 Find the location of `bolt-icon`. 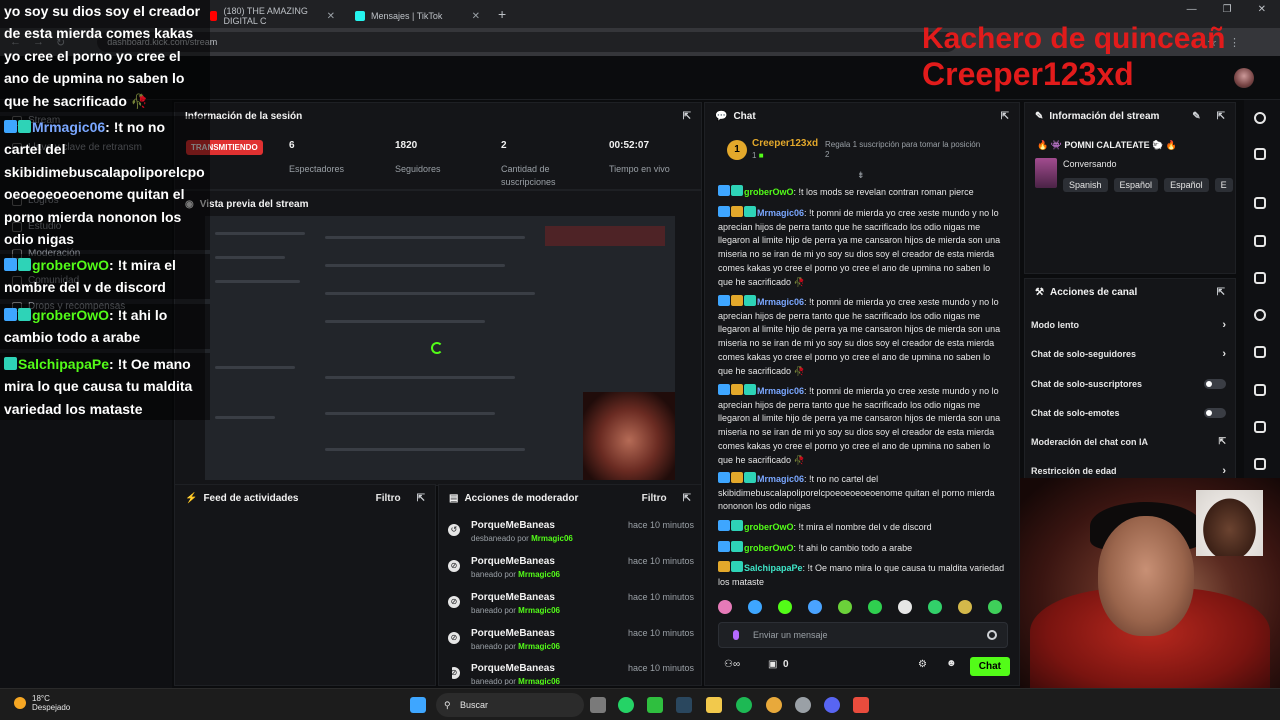

bolt-icon is located at coordinates (1260, 241).